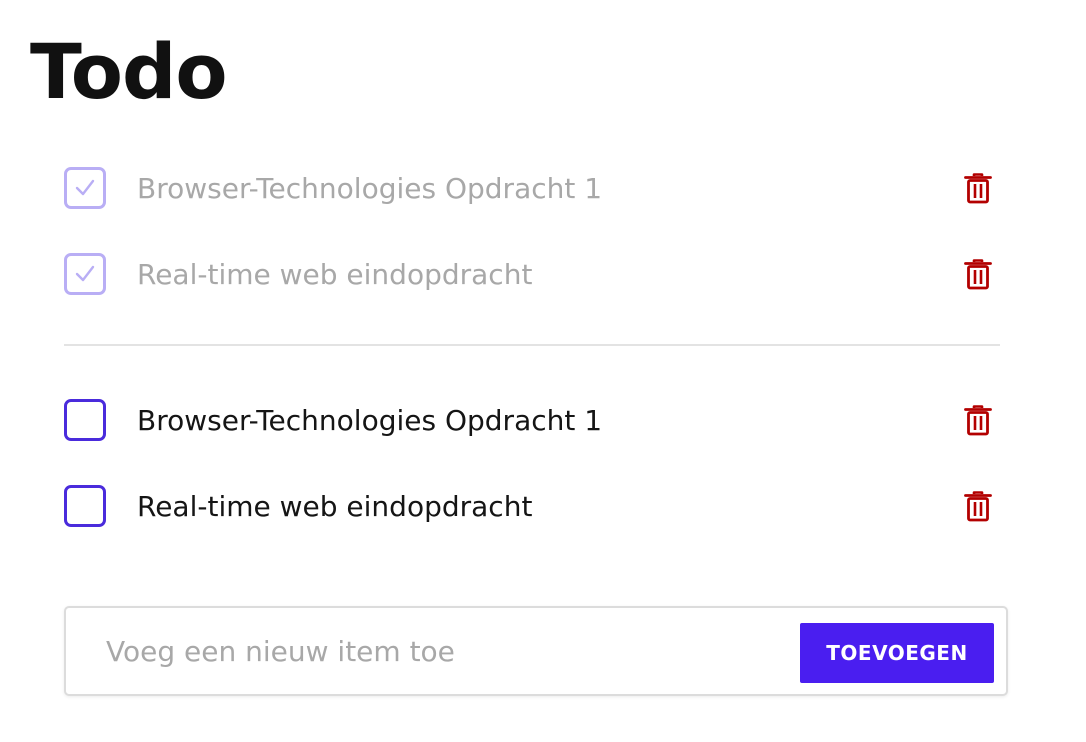 This screenshot has width=1086, height=742. Describe the element at coordinates (129, 71) in the screenshot. I see `page-title: Todo` at that location.